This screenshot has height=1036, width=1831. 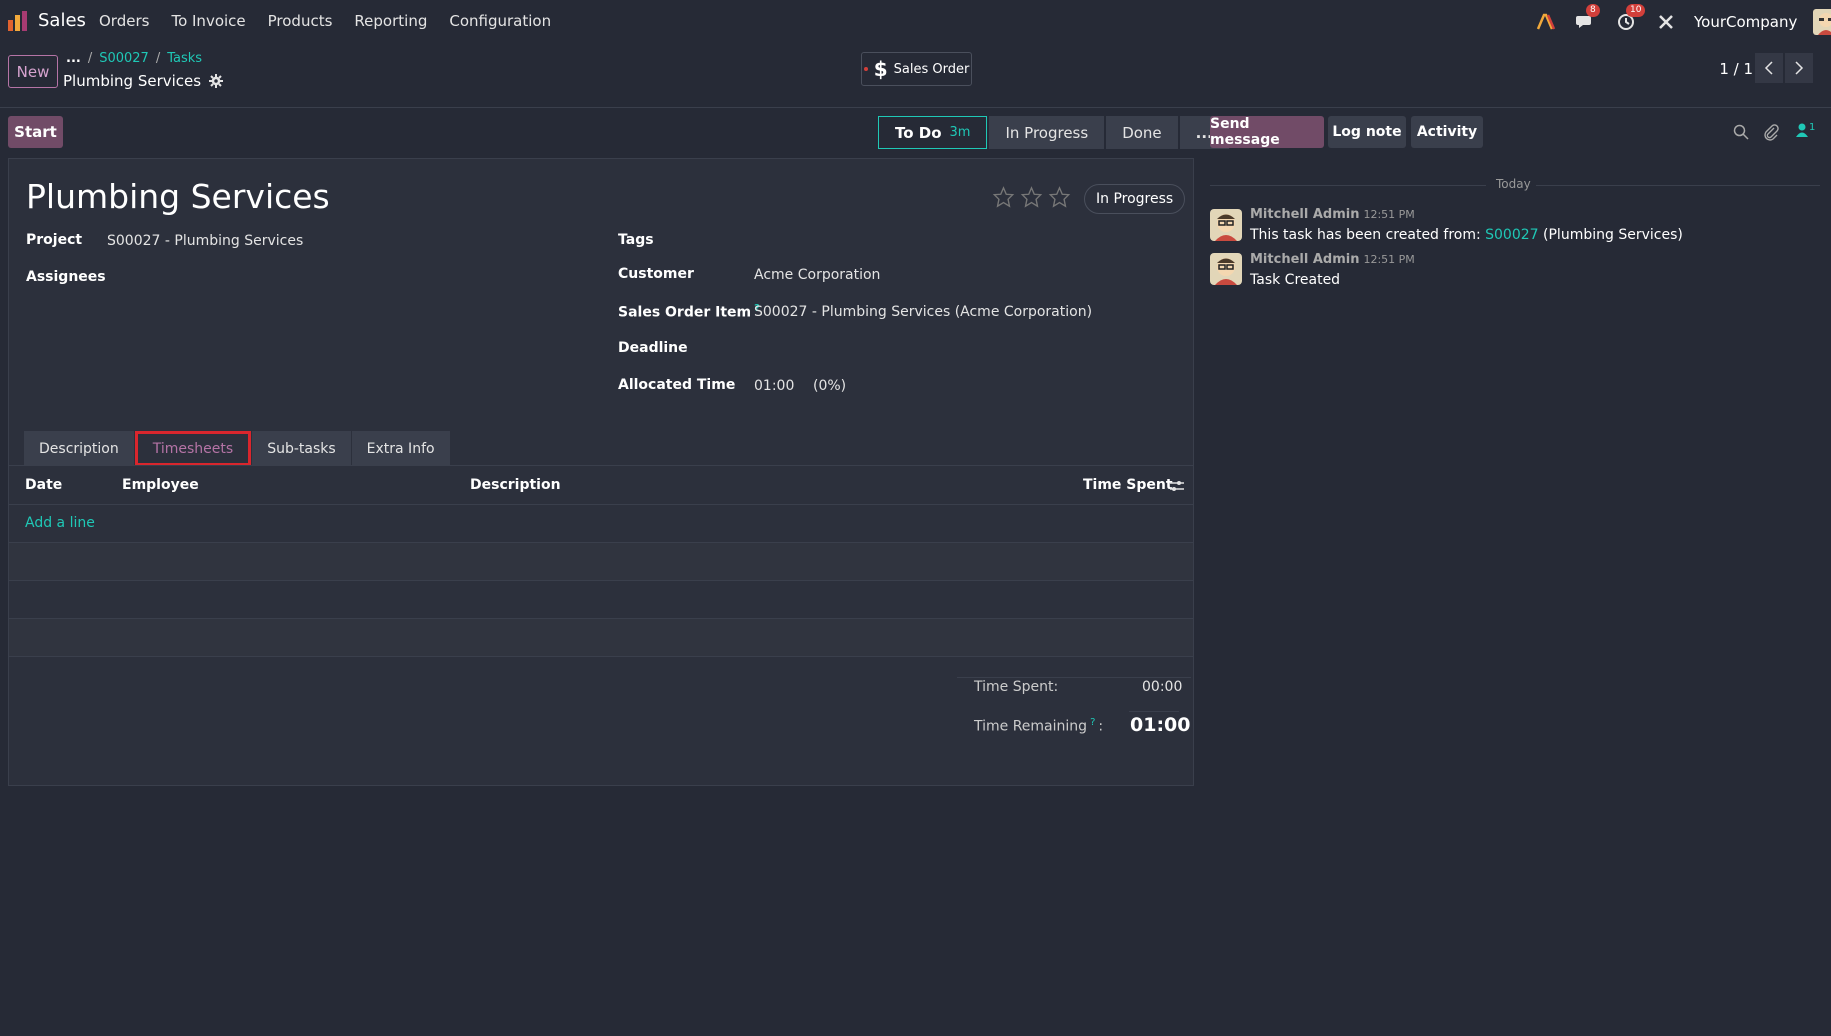 I want to click on message-body: Task Created, so click(x=1295, y=280).